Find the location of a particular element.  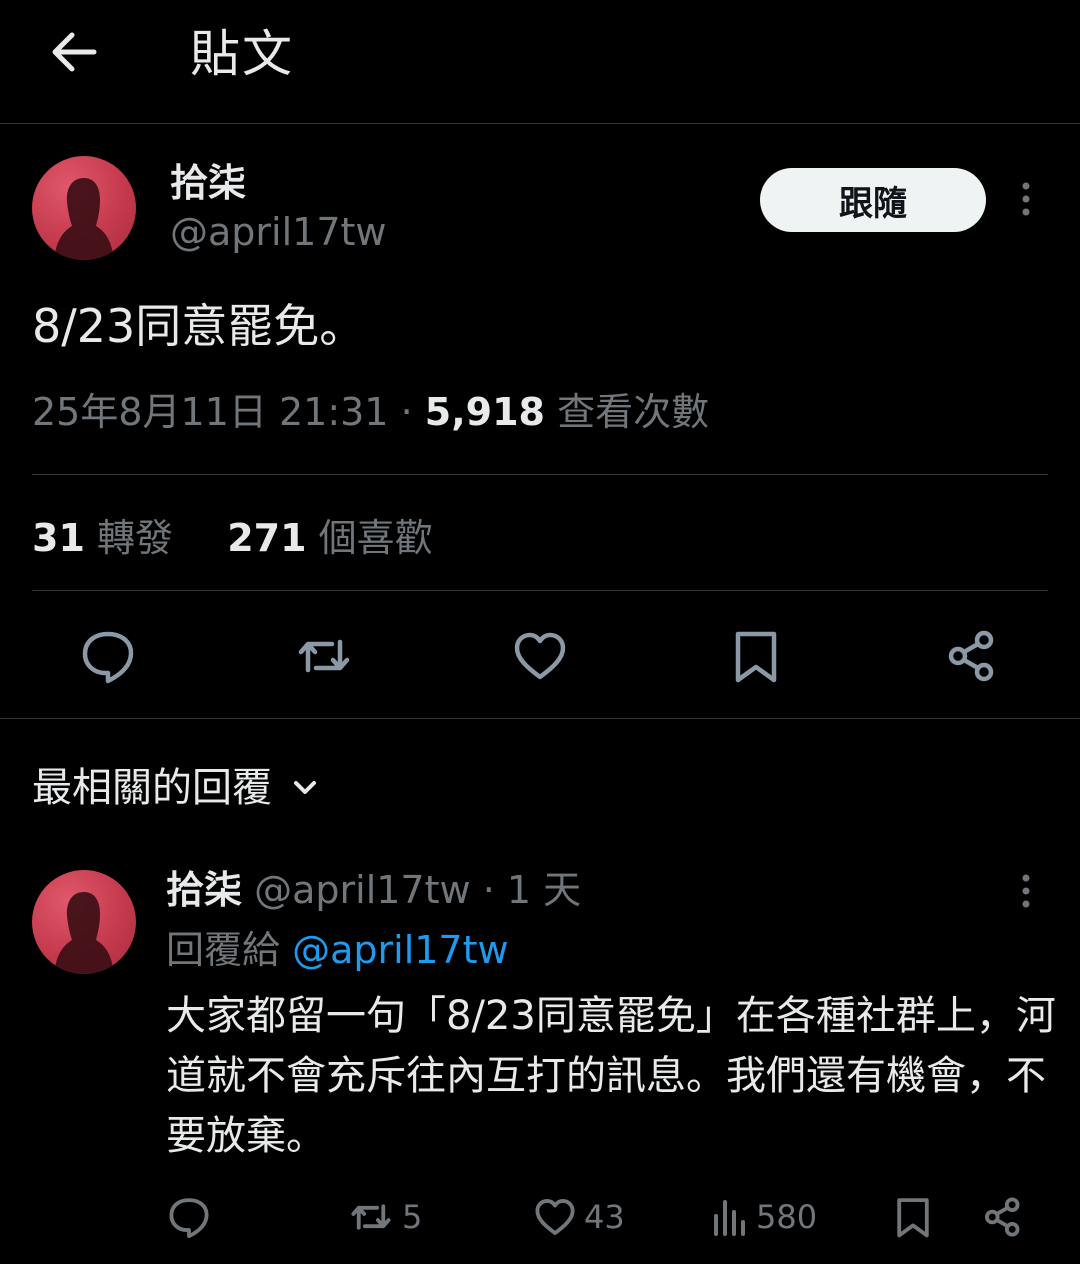

chevron-down-icon is located at coordinates (305, 787).